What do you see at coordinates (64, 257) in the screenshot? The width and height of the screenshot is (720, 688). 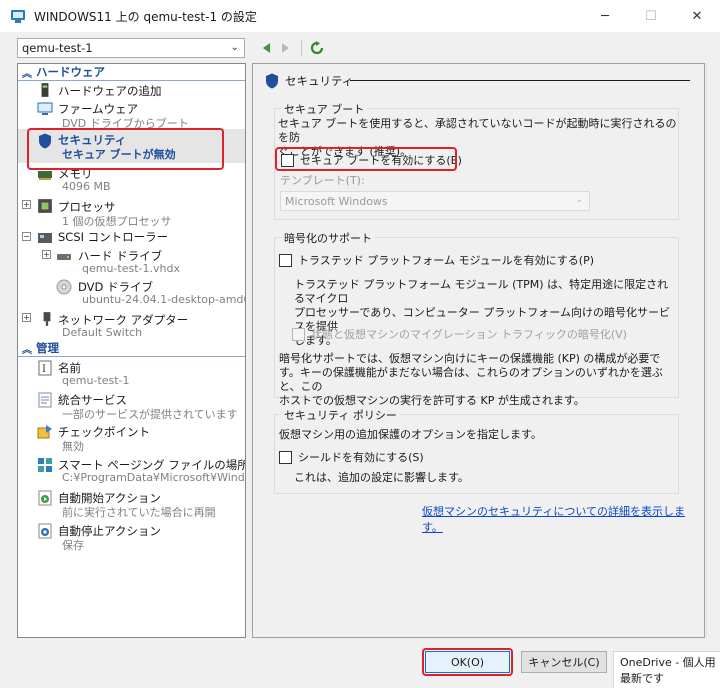 I see `hard-drive-icon` at bounding box center [64, 257].